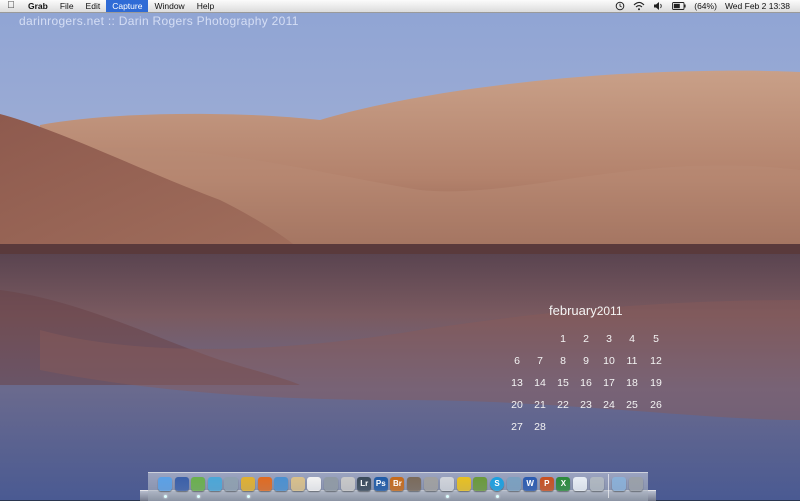 The height and width of the screenshot is (501, 800). I want to click on menu-app-name: Grab, so click(38, 6).